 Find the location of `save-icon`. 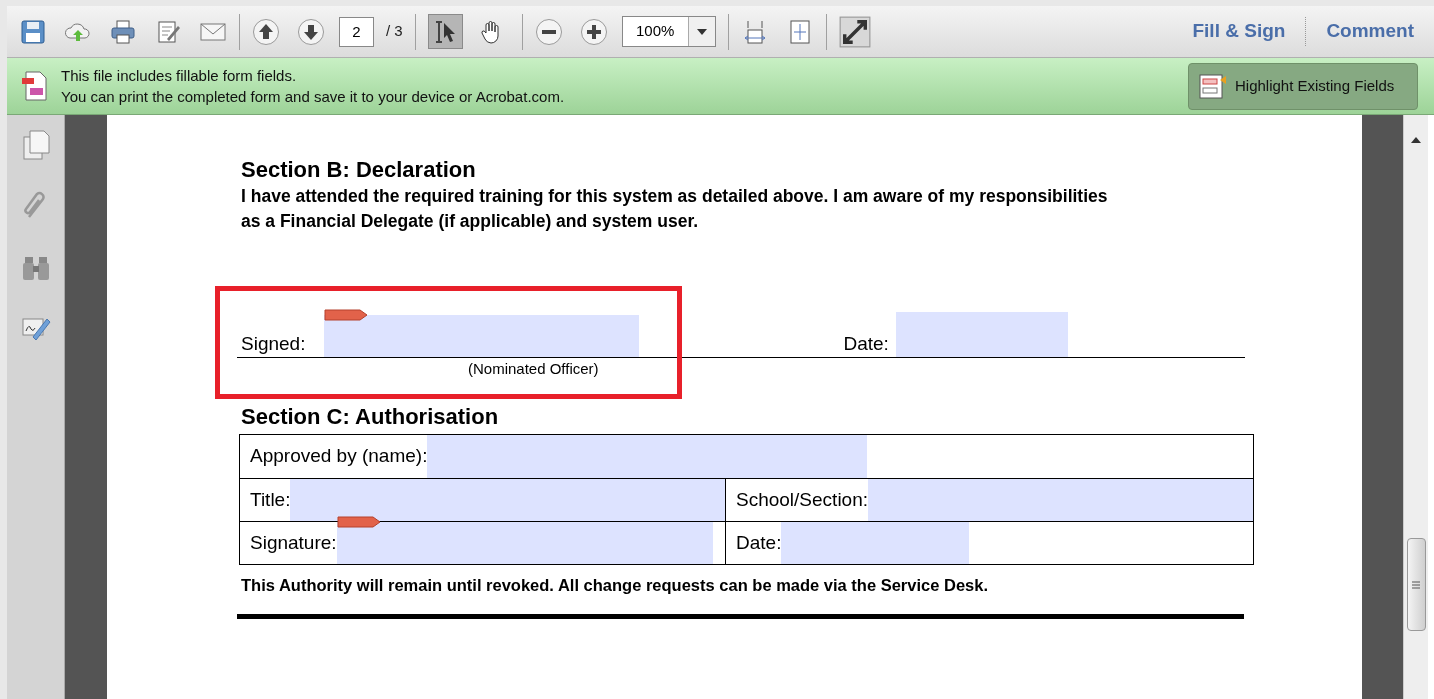

save-icon is located at coordinates (33, 31).